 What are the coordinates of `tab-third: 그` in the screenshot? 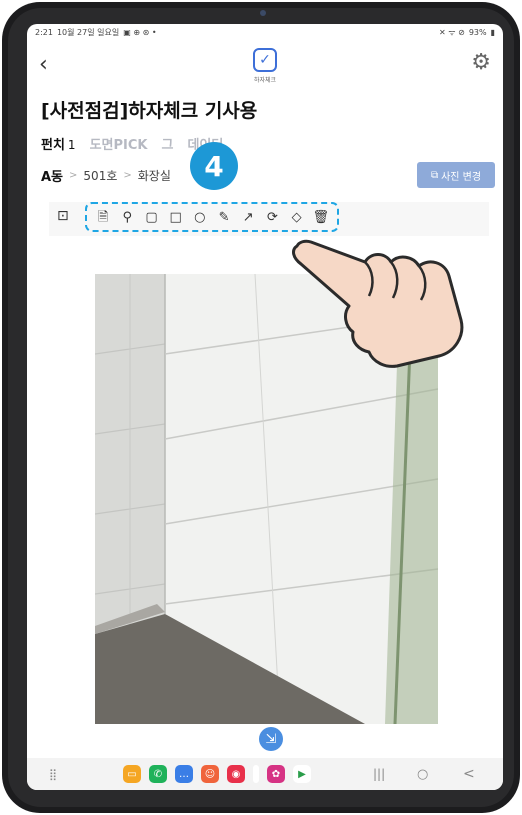 It's located at (167, 143).